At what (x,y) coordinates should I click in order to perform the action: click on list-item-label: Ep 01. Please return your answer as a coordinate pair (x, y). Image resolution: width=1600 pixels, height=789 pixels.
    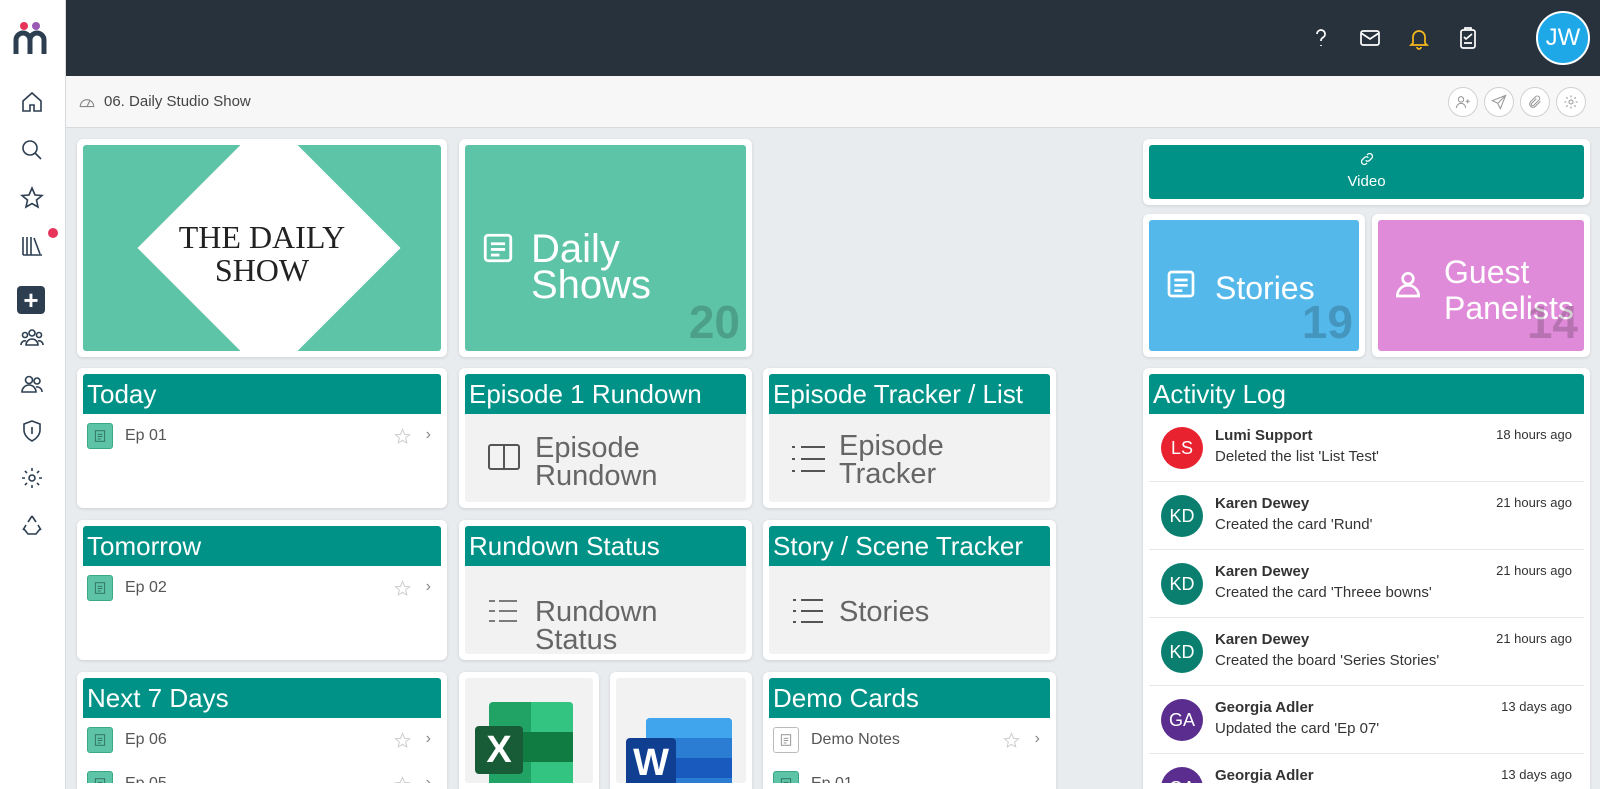
    Looking at the image, I should click on (832, 779).